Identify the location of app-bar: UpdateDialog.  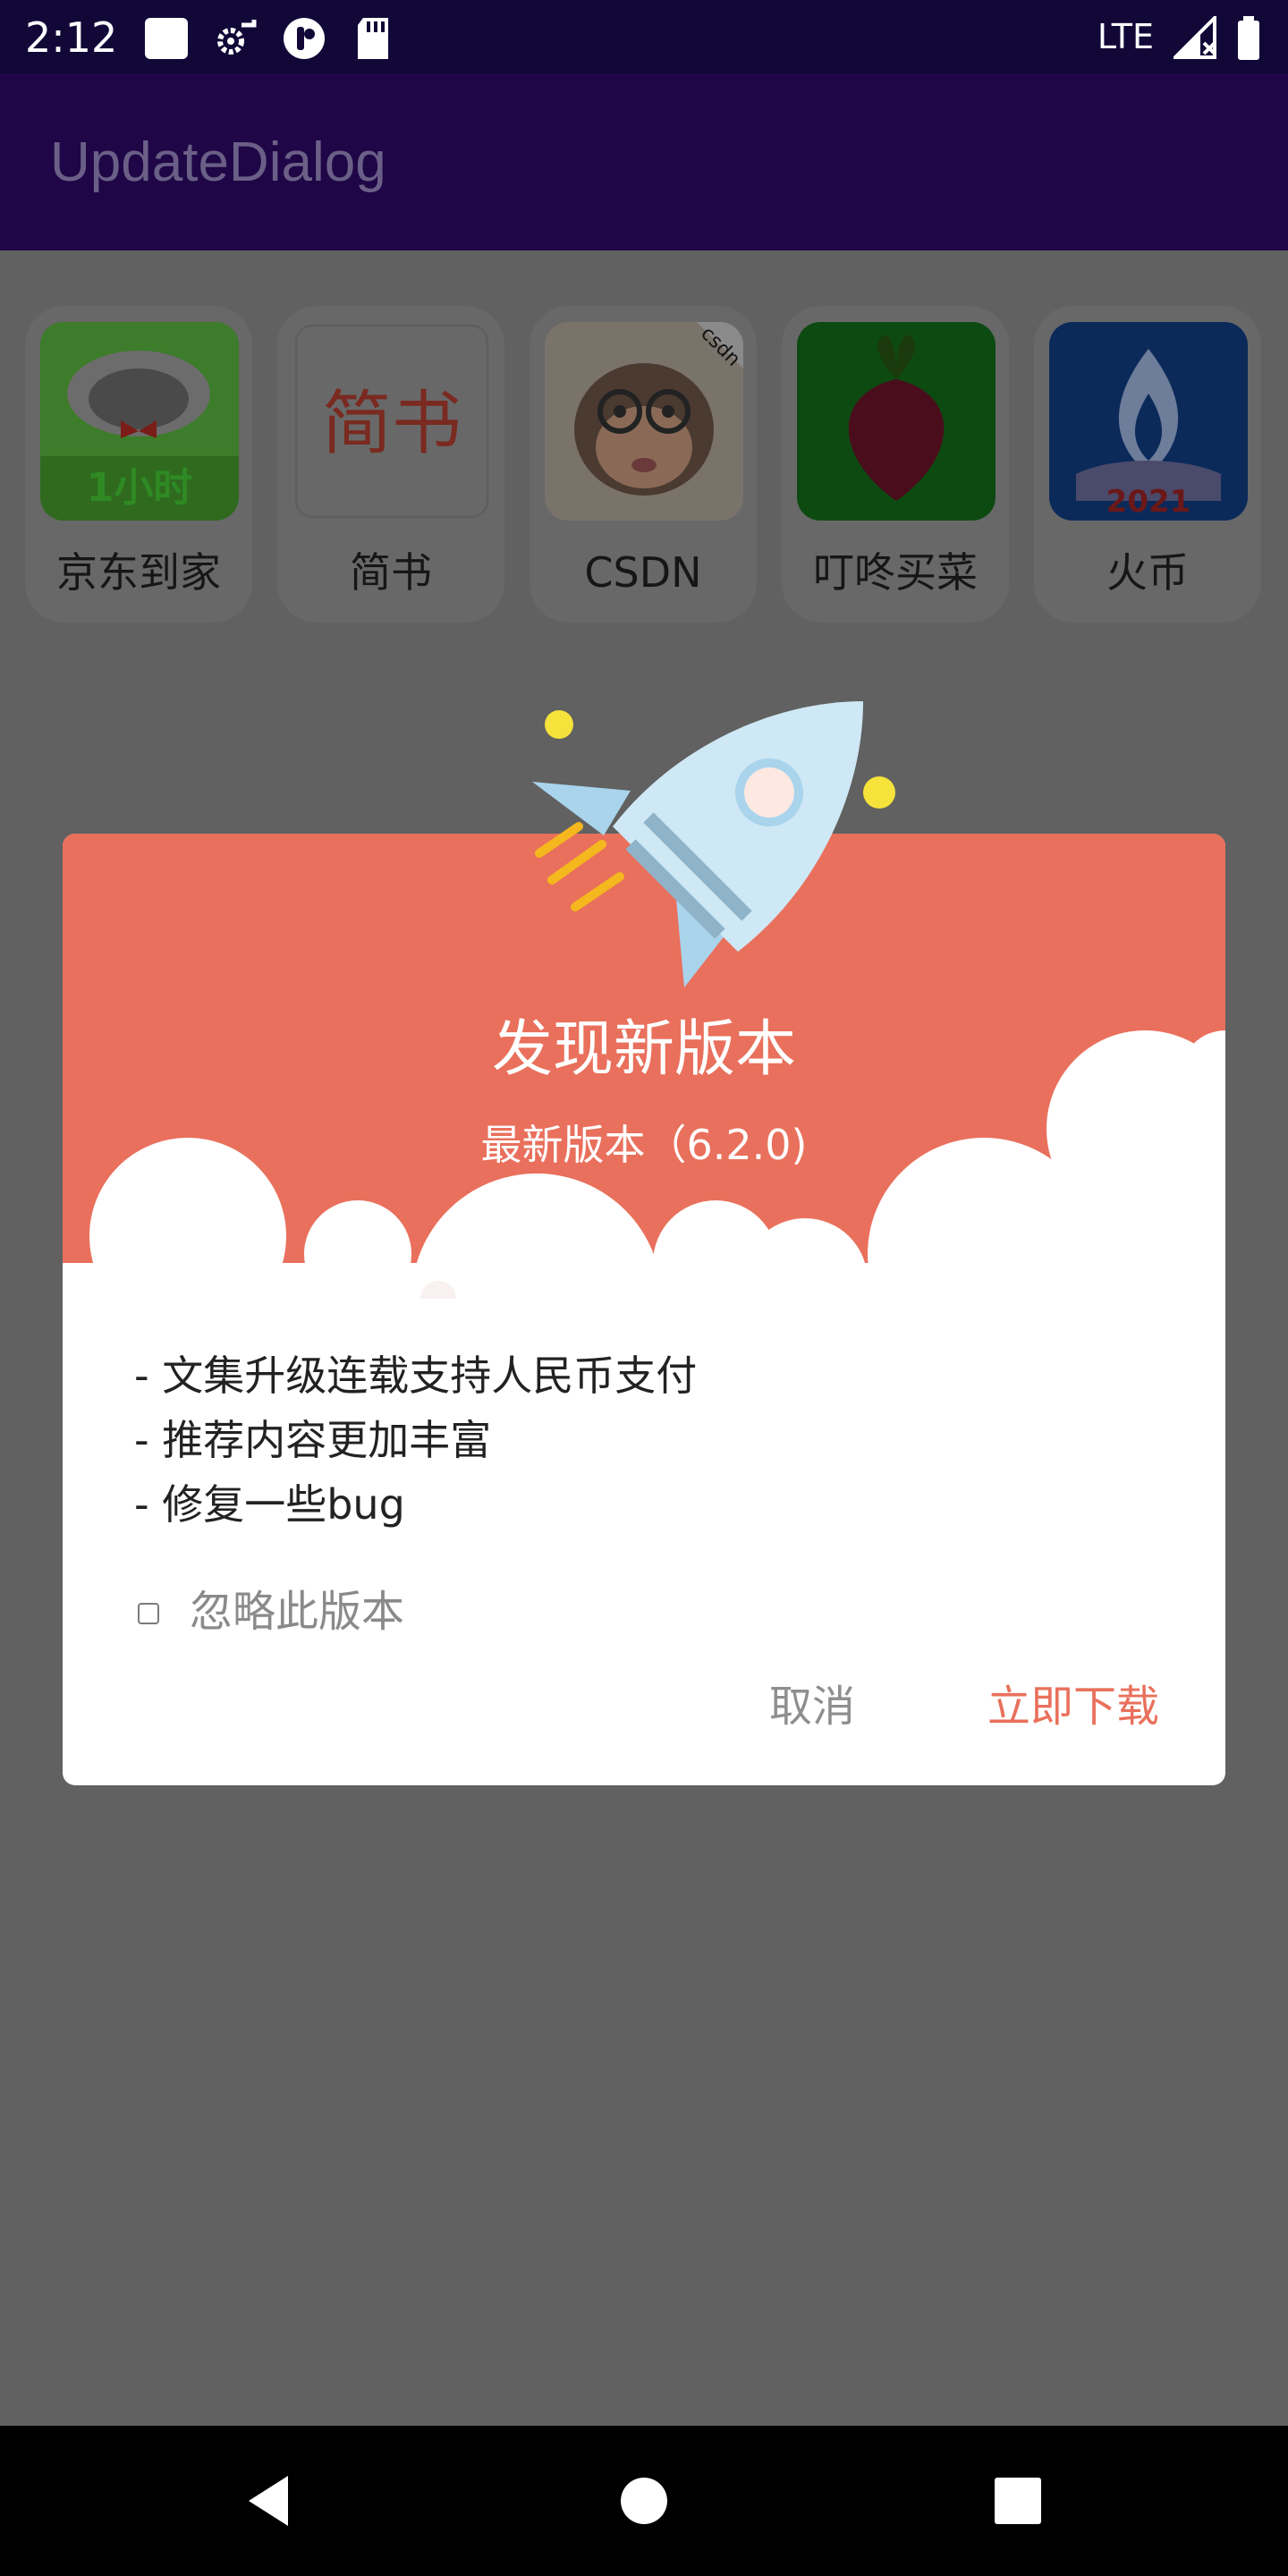
(644, 161).